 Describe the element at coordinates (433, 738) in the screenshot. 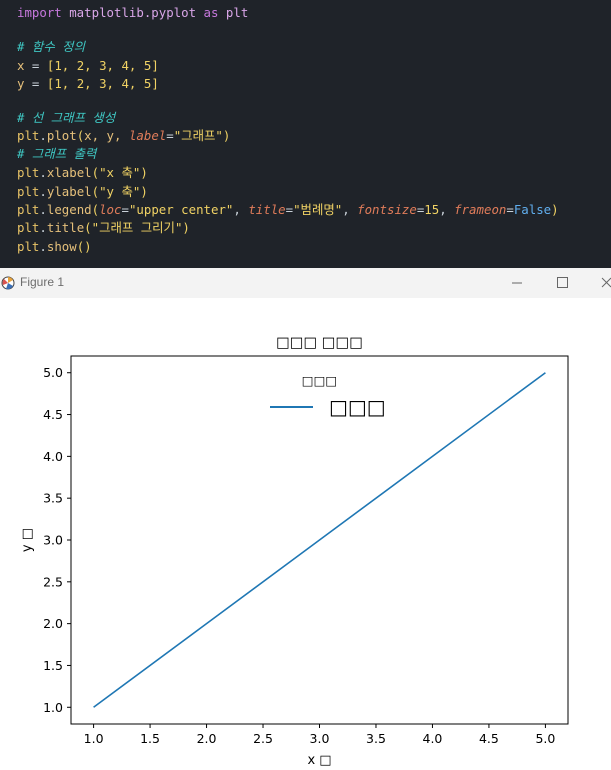

I see `x-tick-label: 4.0` at that location.